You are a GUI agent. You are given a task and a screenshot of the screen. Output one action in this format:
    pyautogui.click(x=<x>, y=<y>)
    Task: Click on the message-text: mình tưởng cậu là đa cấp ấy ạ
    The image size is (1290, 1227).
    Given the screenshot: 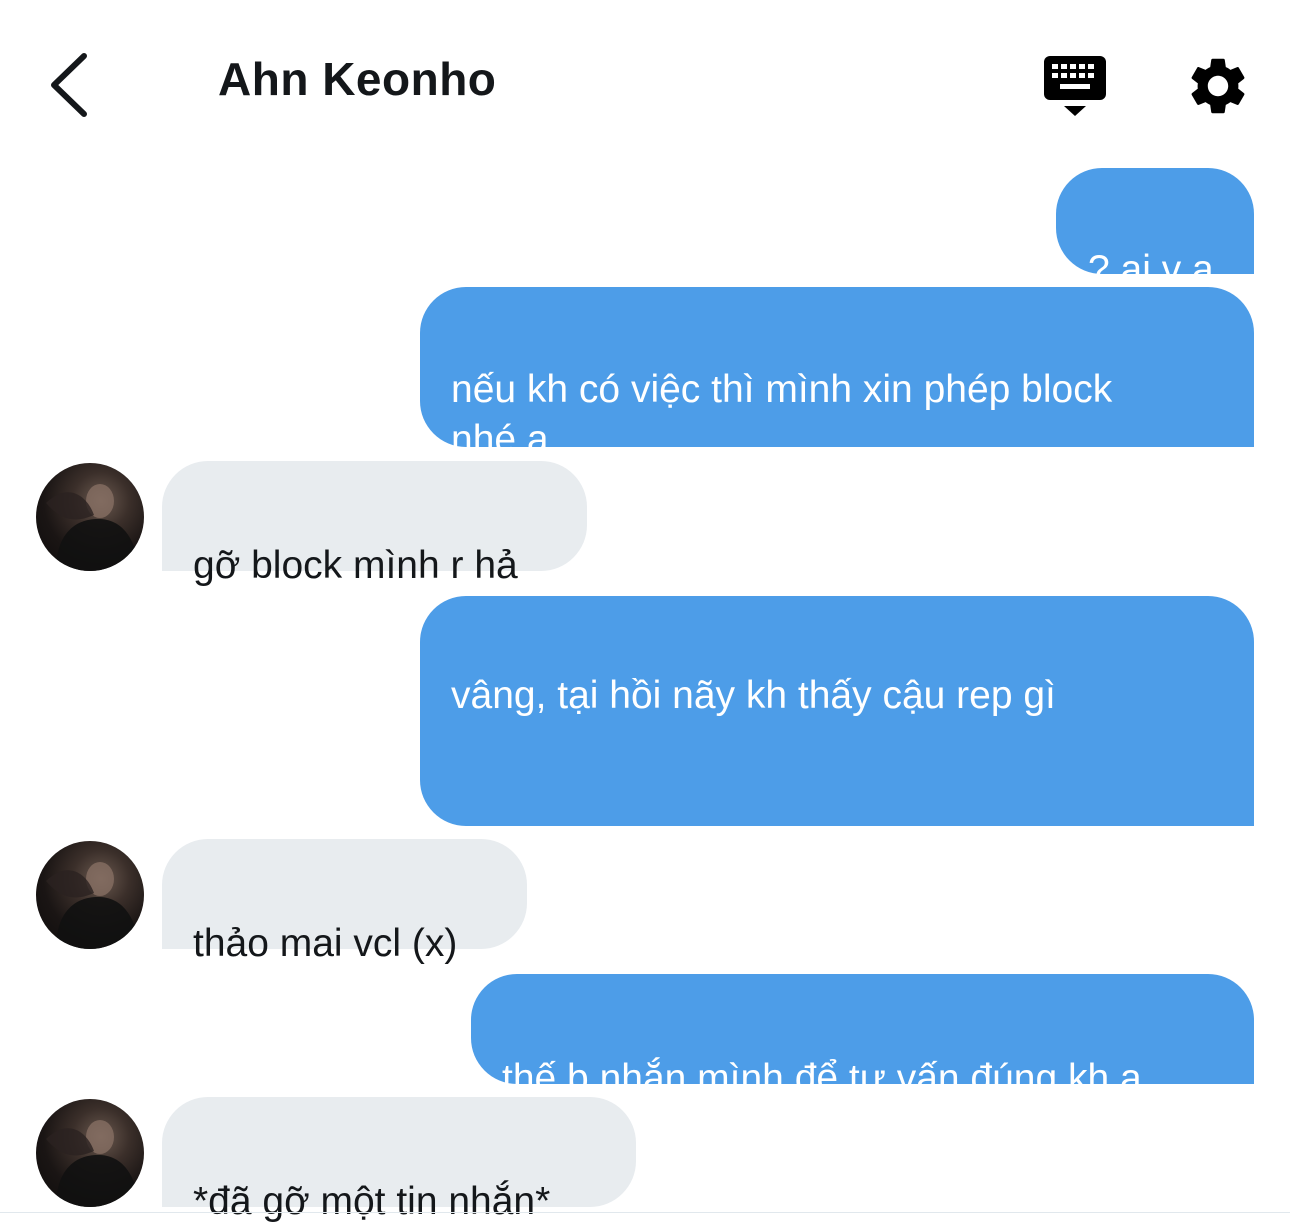 What is the action you would take?
    pyautogui.click(x=716, y=853)
    